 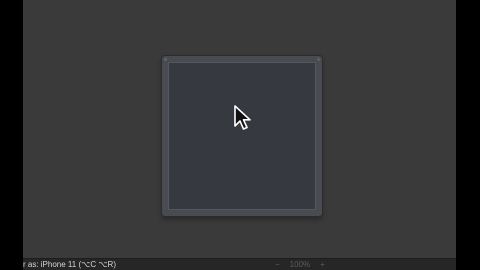 I want to click on preview-device-label: r as: iPhone 11 (⌥C ⌥R), so click(x=69, y=265).